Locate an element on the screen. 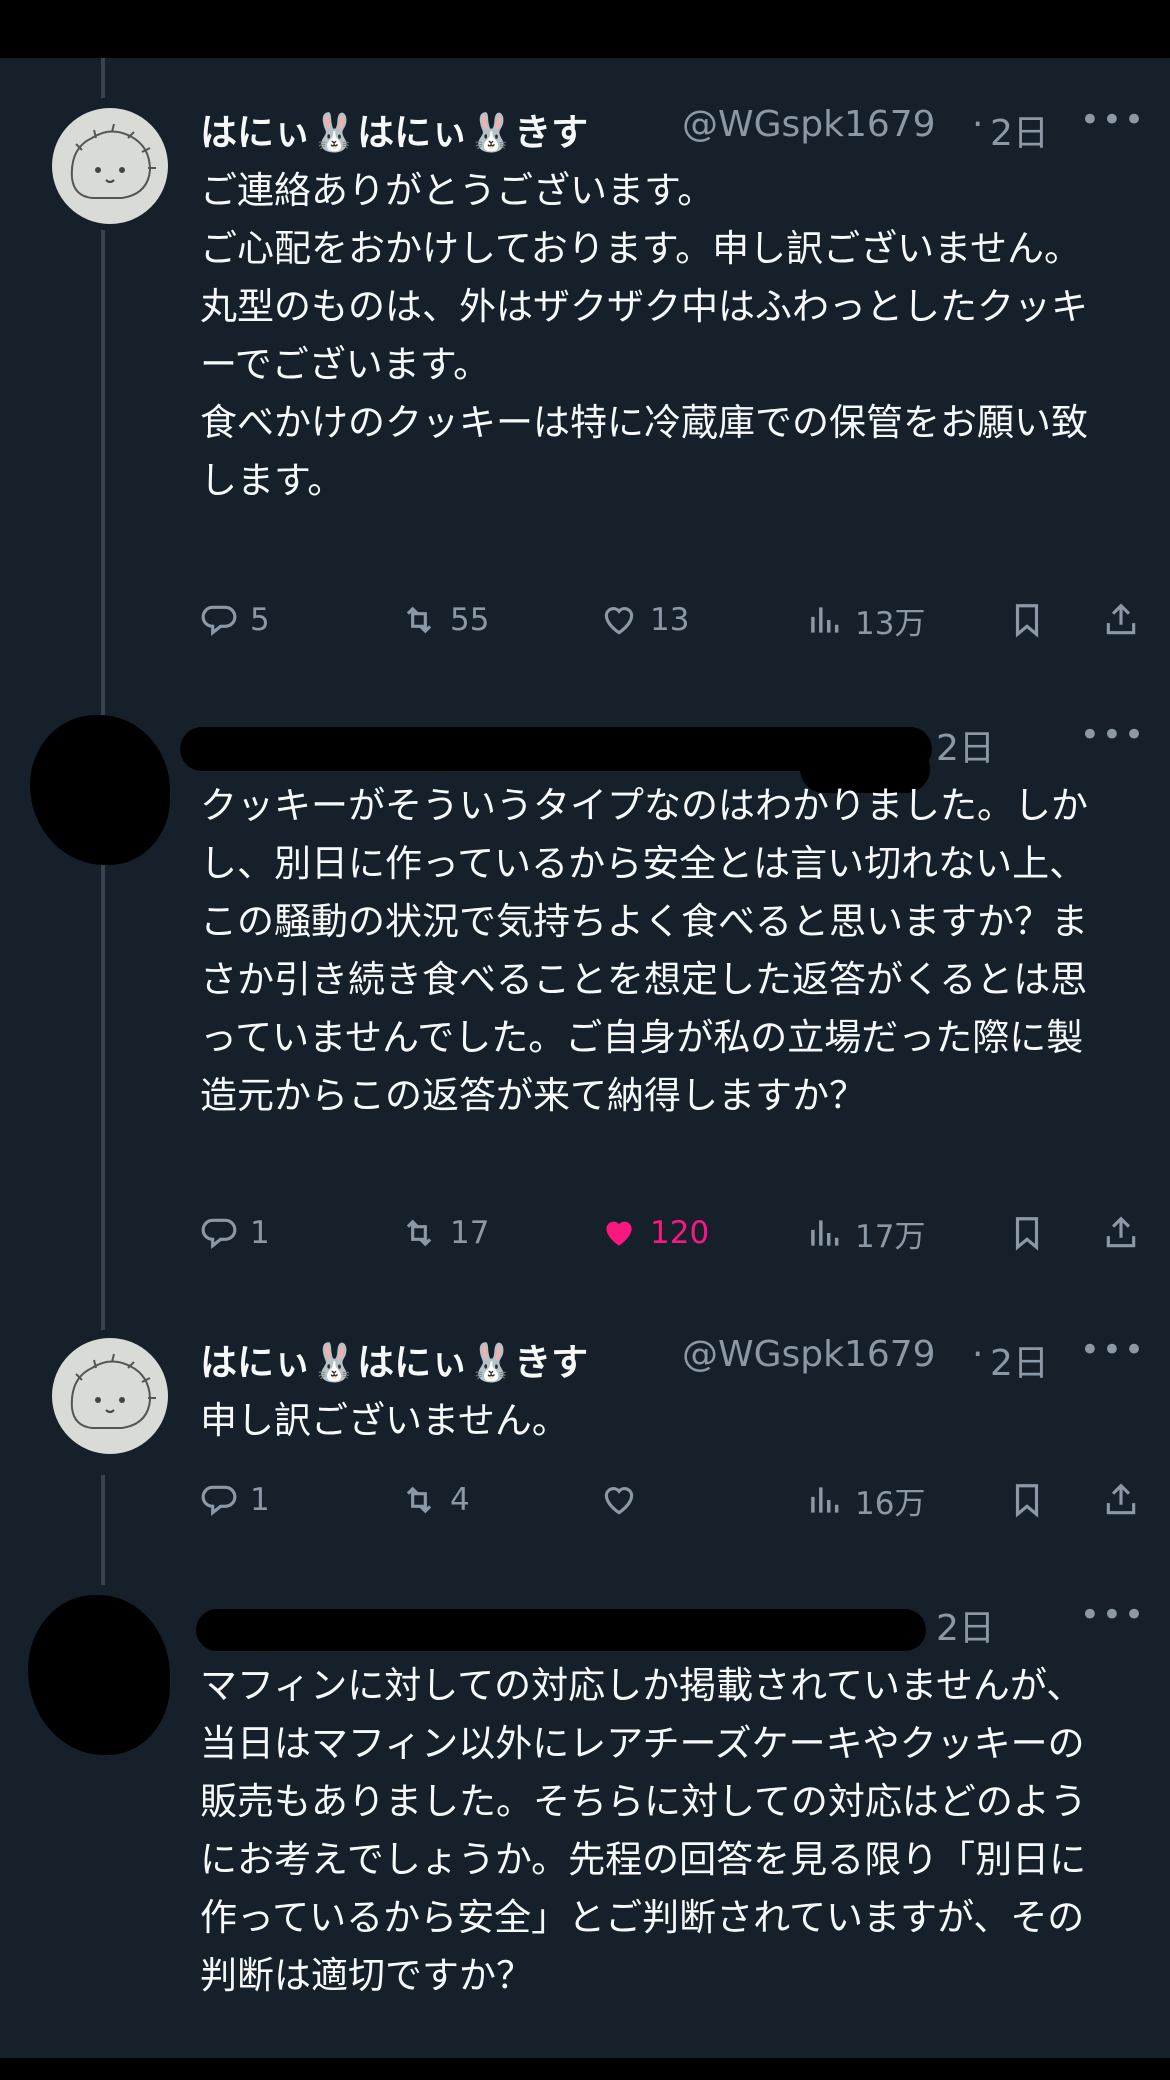 The height and width of the screenshot is (2080, 1170). retweet-button: 4 is located at coordinates (435, 1500).